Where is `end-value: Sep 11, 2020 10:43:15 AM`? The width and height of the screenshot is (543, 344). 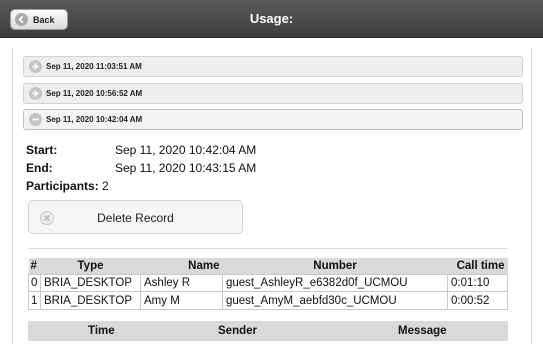 end-value: Sep 11, 2020 10:43:15 AM is located at coordinates (186, 168).